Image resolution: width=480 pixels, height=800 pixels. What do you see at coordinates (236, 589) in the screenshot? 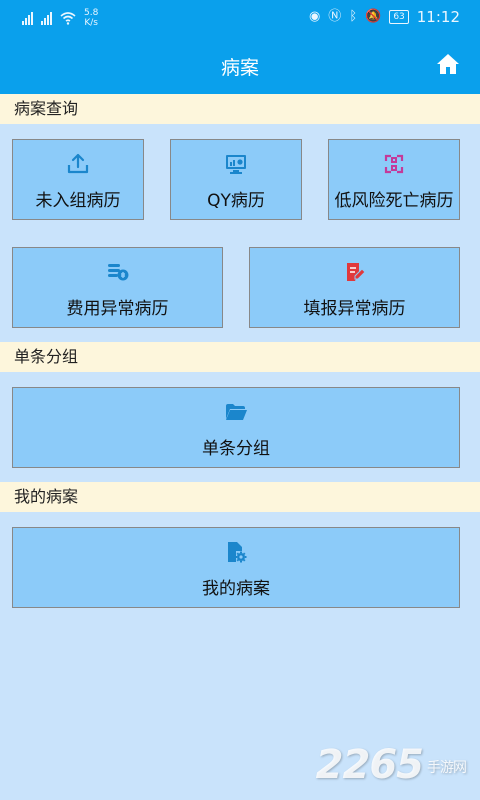
I see `card-label: 我的病案` at bounding box center [236, 589].